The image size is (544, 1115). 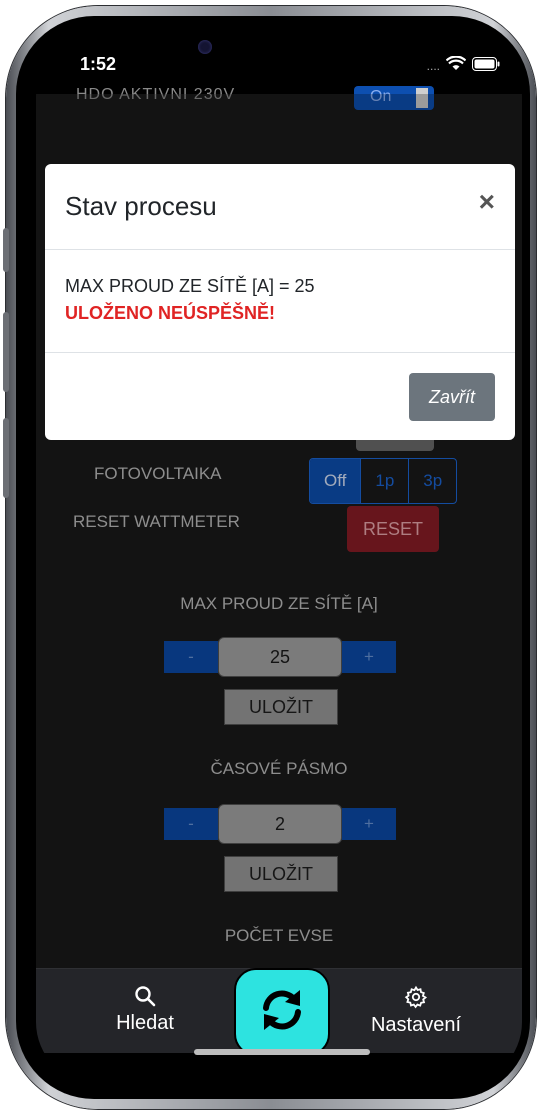 I want to click on wifi-icon, so click(x=456, y=65).